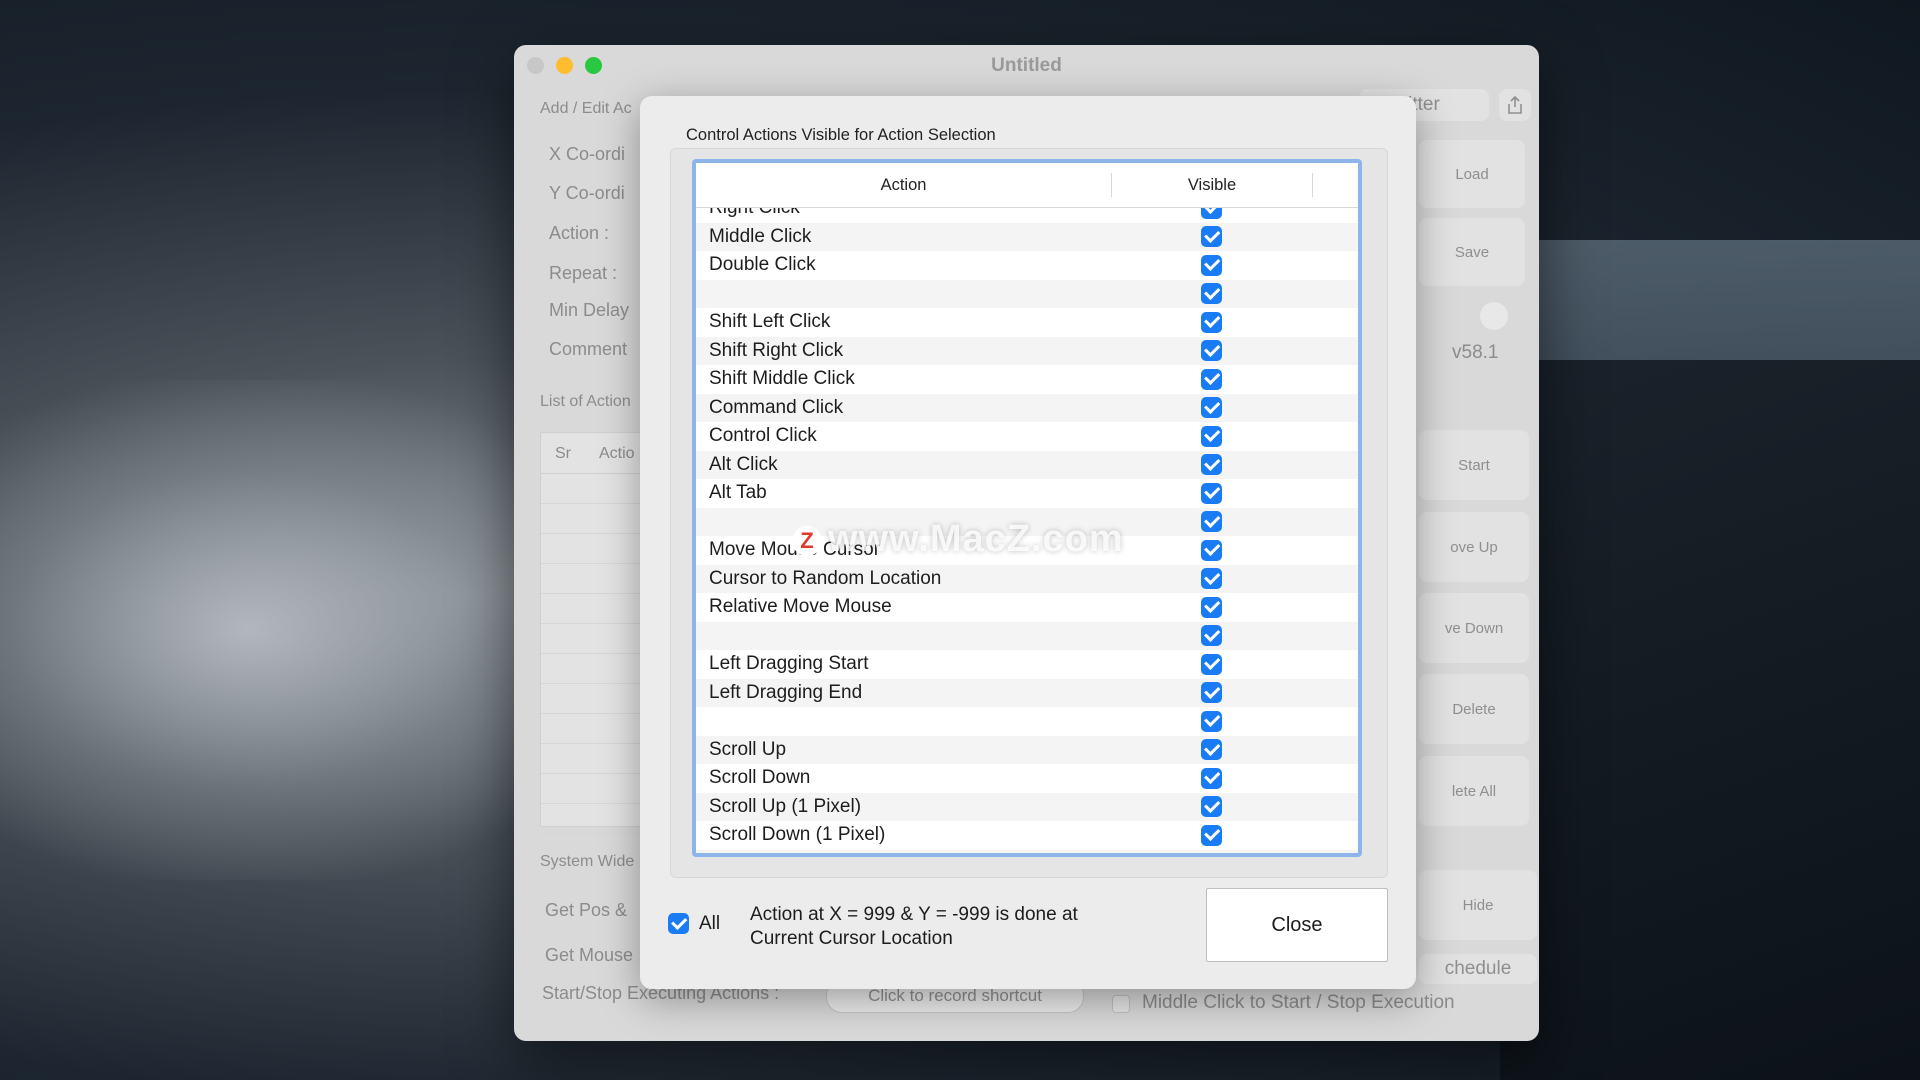 The width and height of the screenshot is (1920, 1080). What do you see at coordinates (1027, 692) in the screenshot?
I see `table-row: Left Dragging End` at bounding box center [1027, 692].